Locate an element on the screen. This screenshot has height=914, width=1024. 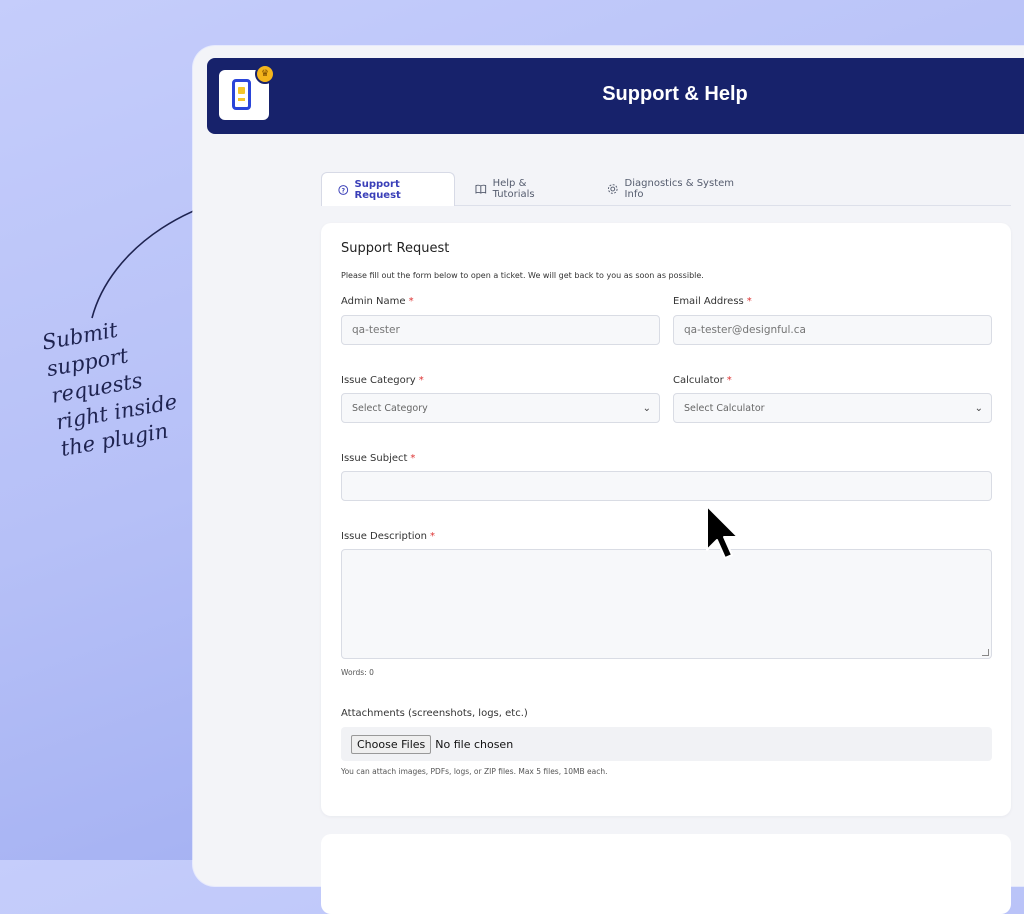
gear-icon is located at coordinates (612, 188).